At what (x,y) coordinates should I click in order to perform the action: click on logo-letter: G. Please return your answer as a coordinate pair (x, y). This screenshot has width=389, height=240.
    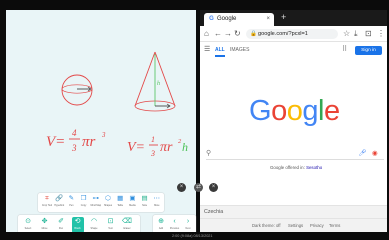
    Looking at the image, I should click on (260, 111).